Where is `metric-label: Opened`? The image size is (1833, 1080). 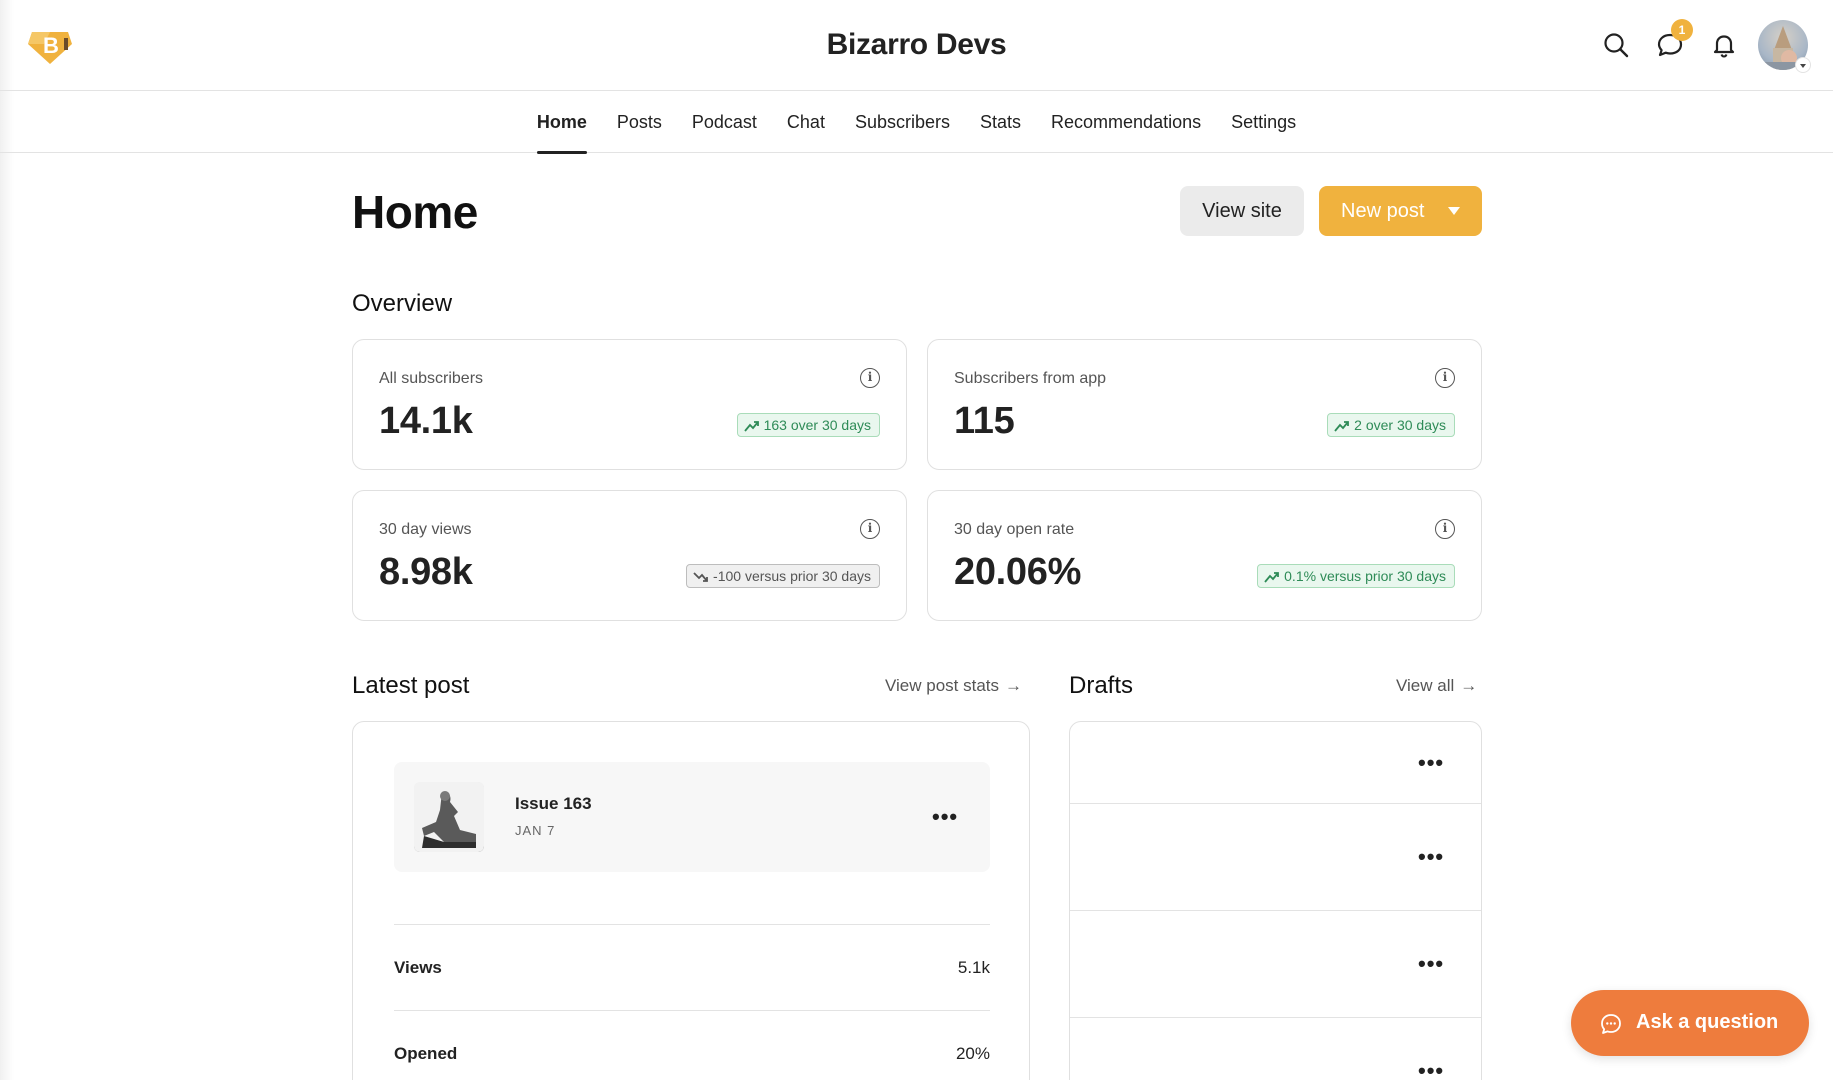
metric-label: Opened is located at coordinates (426, 1053).